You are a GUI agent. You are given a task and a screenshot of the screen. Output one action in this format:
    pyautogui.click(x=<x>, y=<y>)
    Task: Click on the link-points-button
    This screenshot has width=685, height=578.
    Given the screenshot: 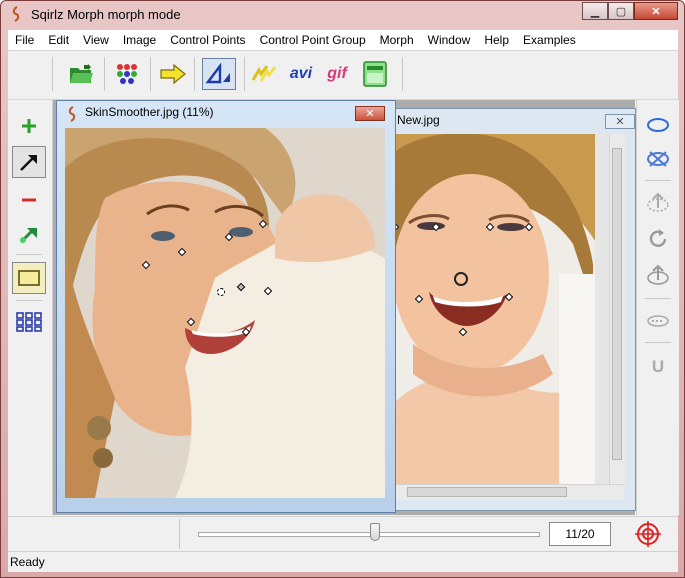 What is the action you would take?
    pyautogui.click(x=29, y=234)
    